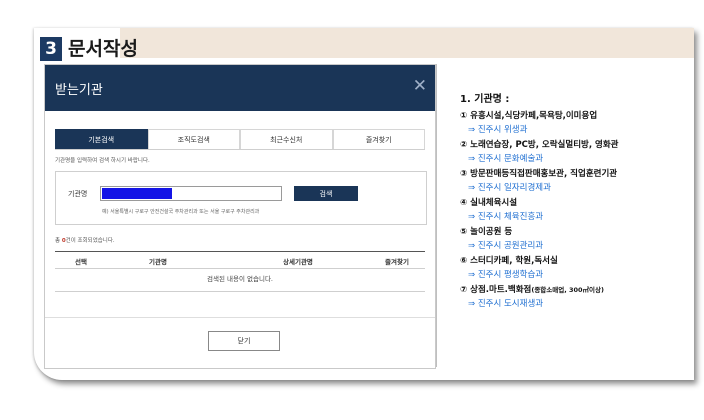 This screenshot has height=420, width=704. I want to click on facility-item: ④ 실내체육시설, so click(489, 203).